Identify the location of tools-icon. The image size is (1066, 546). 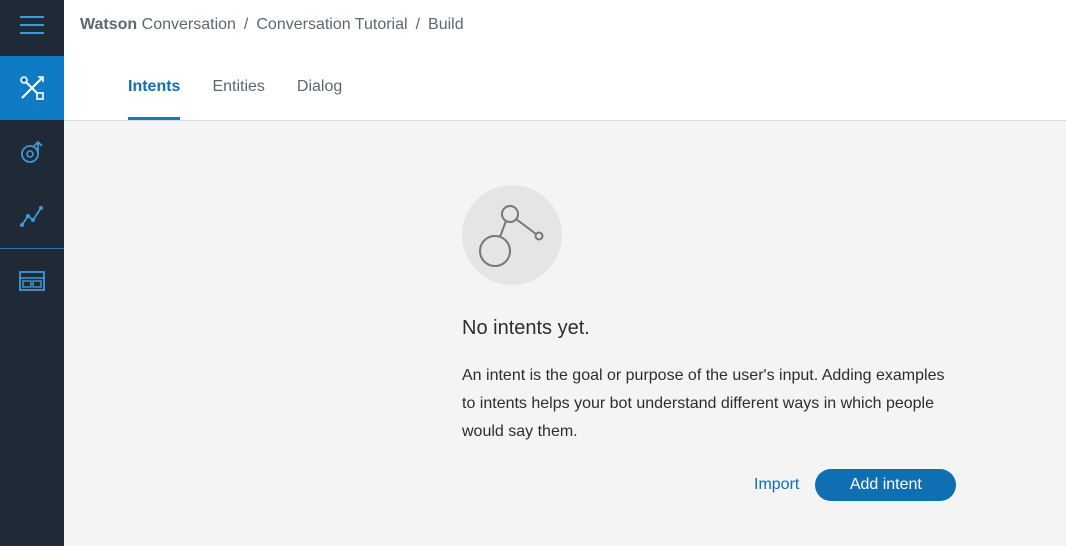
(32, 88).